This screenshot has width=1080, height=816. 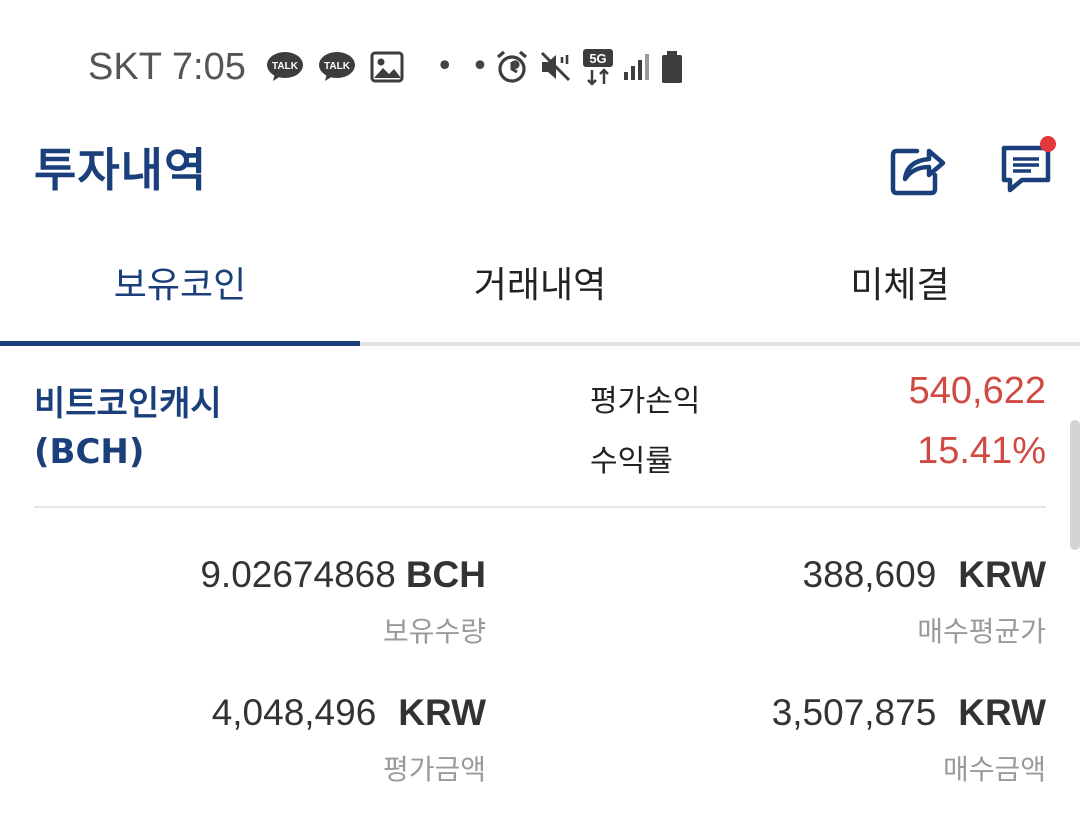 I want to click on clock: 7:05, so click(x=208, y=67).